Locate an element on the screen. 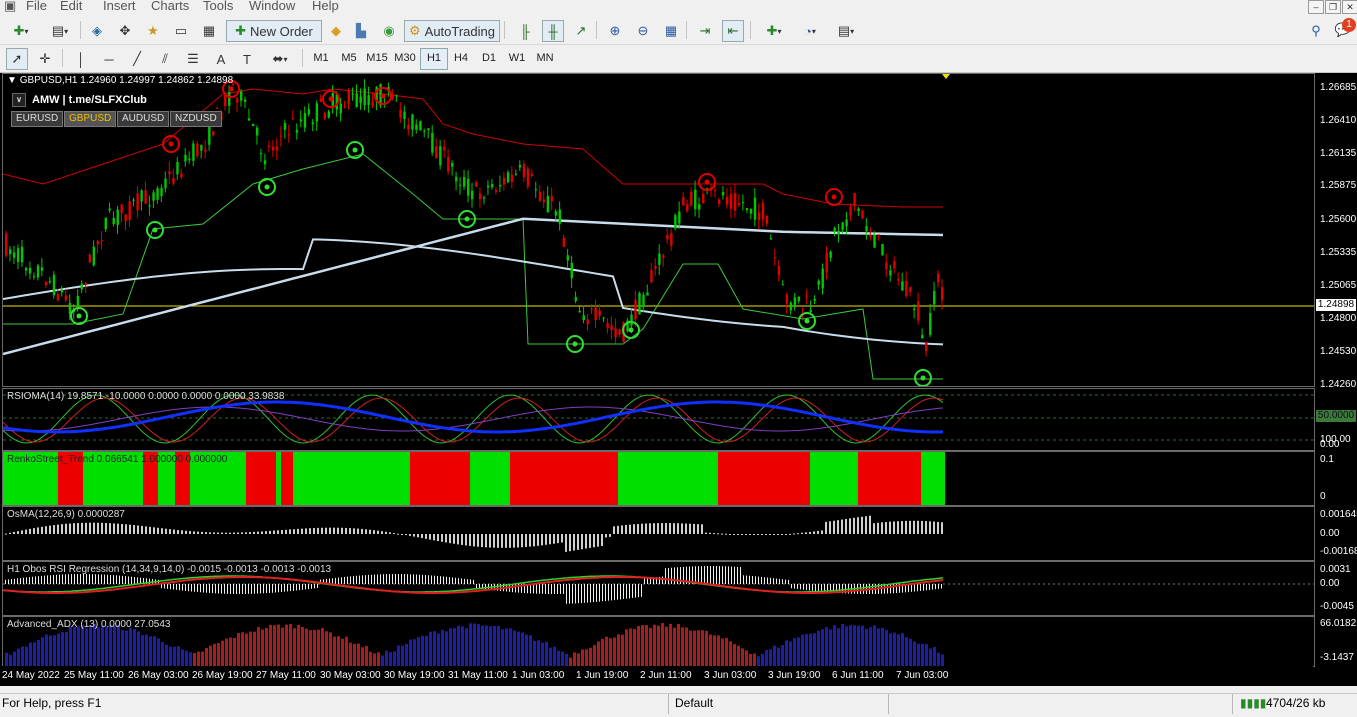  pair-button-audusd: AUDUSD is located at coordinates (143, 119).